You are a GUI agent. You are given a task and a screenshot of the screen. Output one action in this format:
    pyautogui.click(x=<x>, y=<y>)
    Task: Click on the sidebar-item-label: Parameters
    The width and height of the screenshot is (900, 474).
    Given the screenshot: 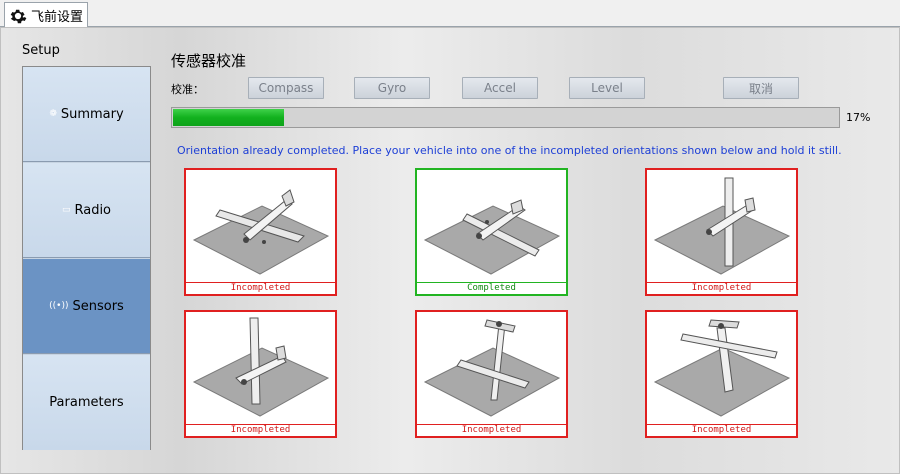 What is the action you would take?
    pyautogui.click(x=86, y=402)
    